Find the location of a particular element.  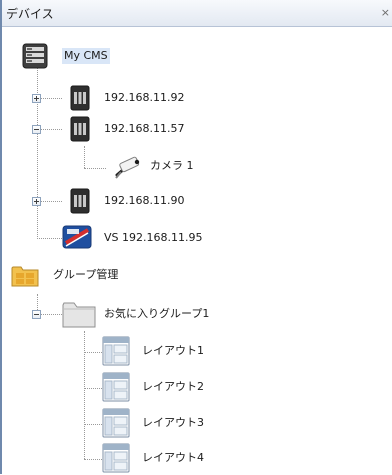

tree-node-label: レイアウト1 is located at coordinates (173, 350).